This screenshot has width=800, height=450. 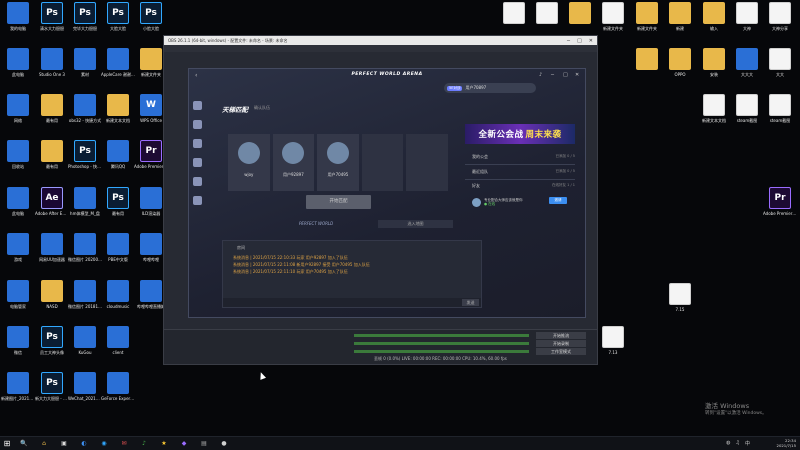 I want to click on desktop-icon: Ae Adobe After Effects CC 2019, so click(x=52, y=206).